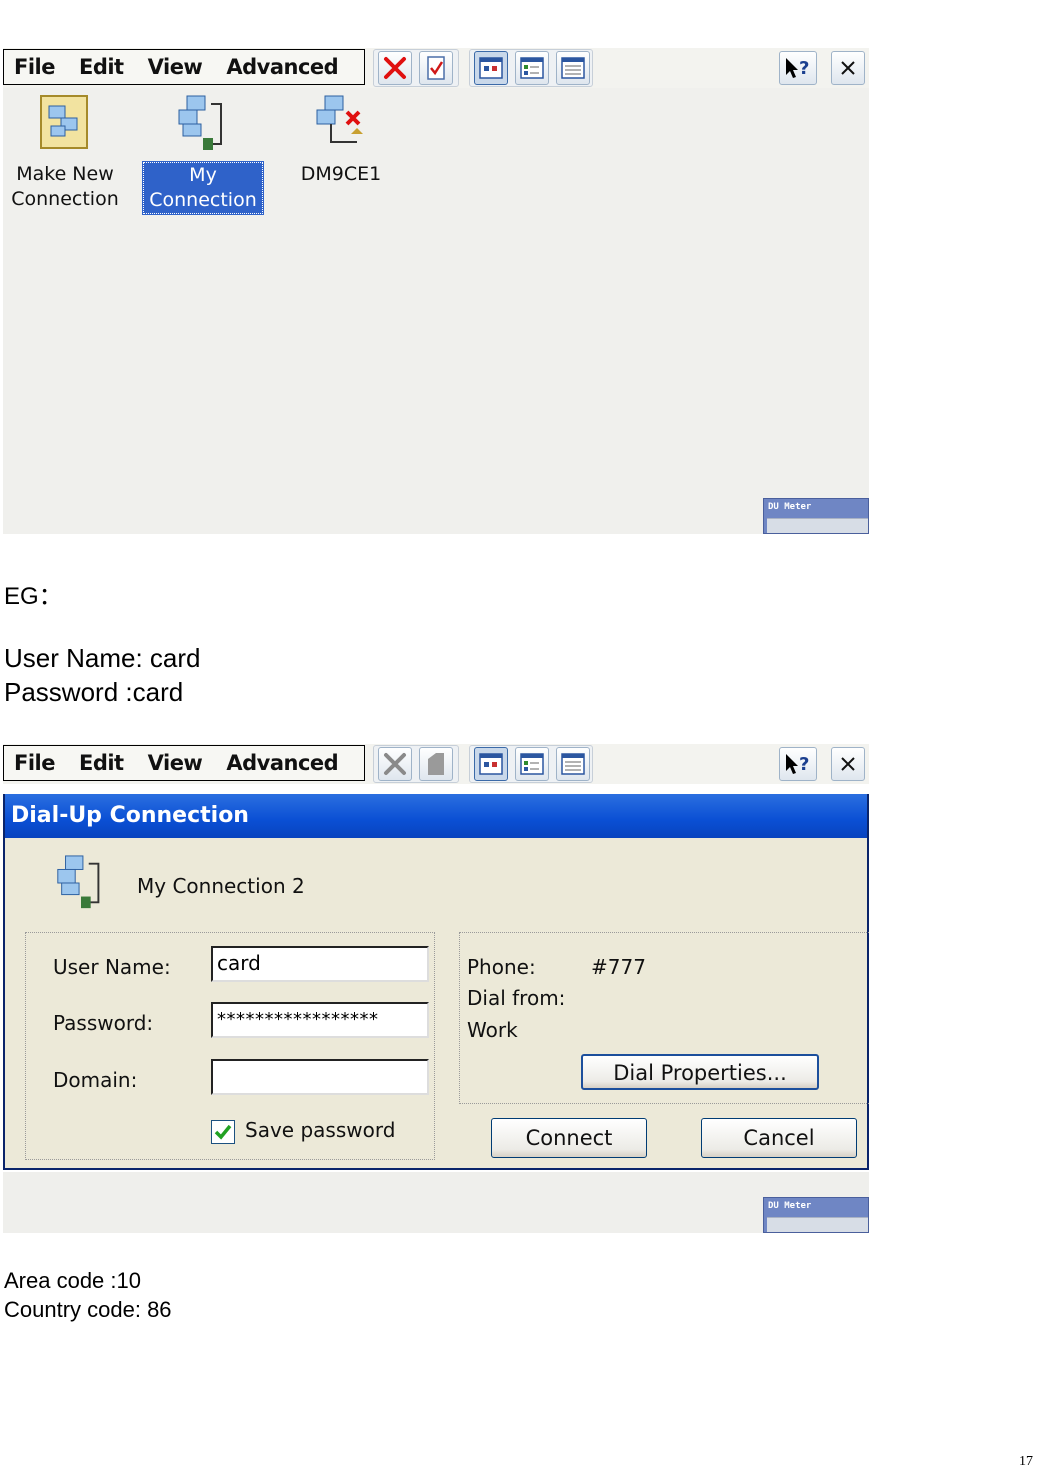 The height and width of the screenshot is (1470, 1038). Describe the element at coordinates (320, 964) in the screenshot. I see `user-name-field: card` at that location.